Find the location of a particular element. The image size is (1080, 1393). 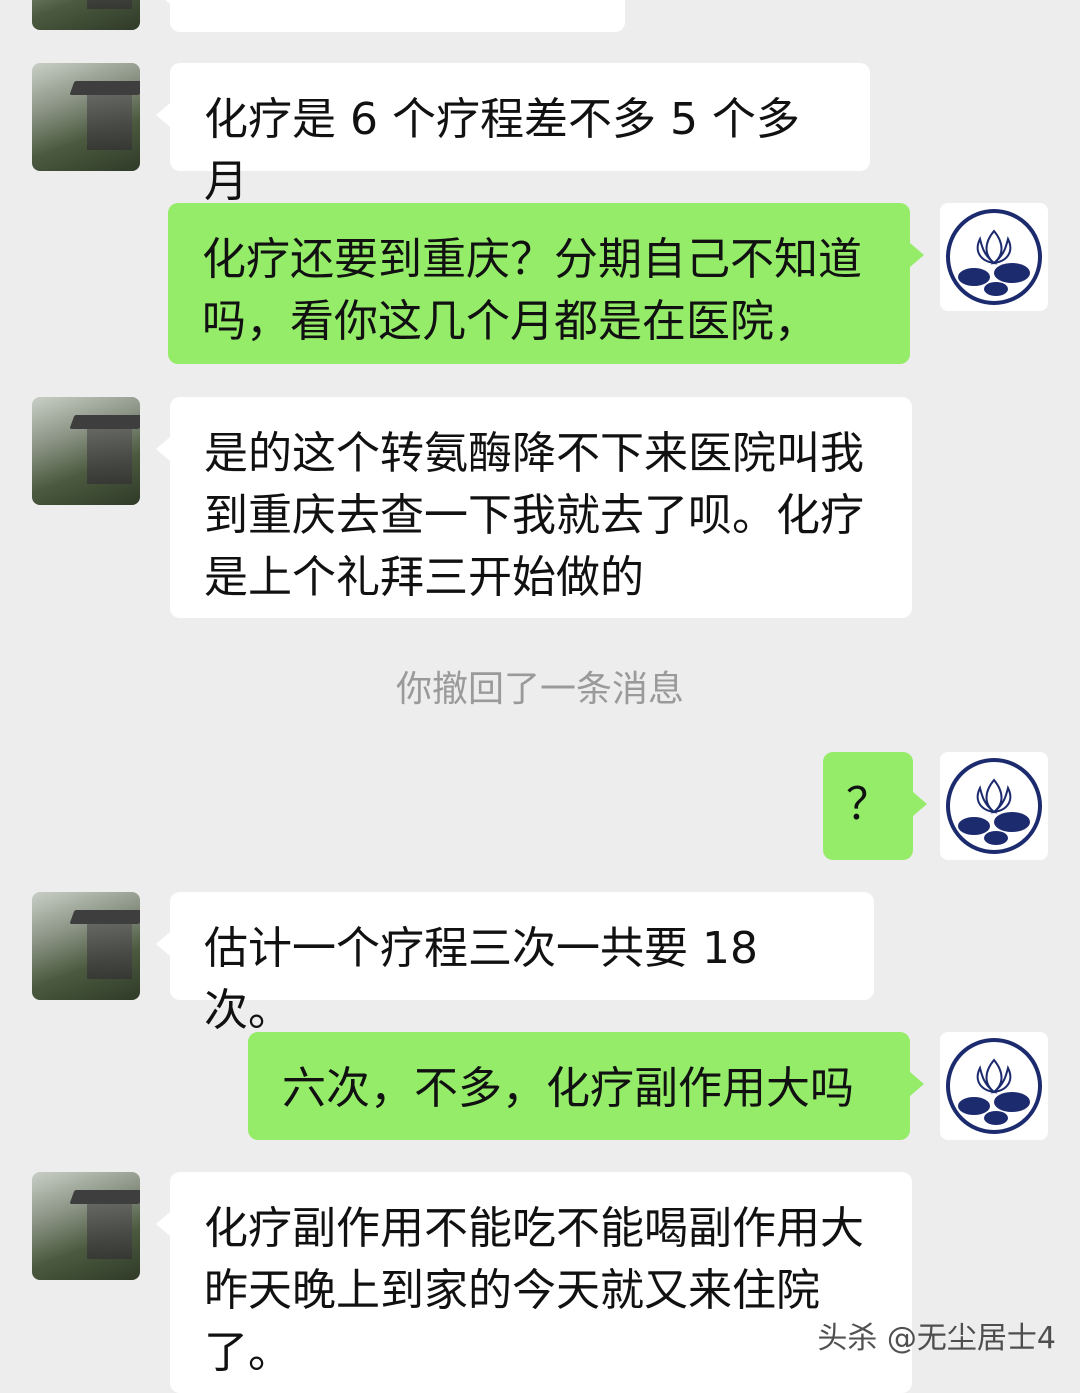

message-bubble-outgoing: 化疗还要到重庆？分期自己不知道吗，看你这几个月都是在医院， is located at coordinates (546, 283).